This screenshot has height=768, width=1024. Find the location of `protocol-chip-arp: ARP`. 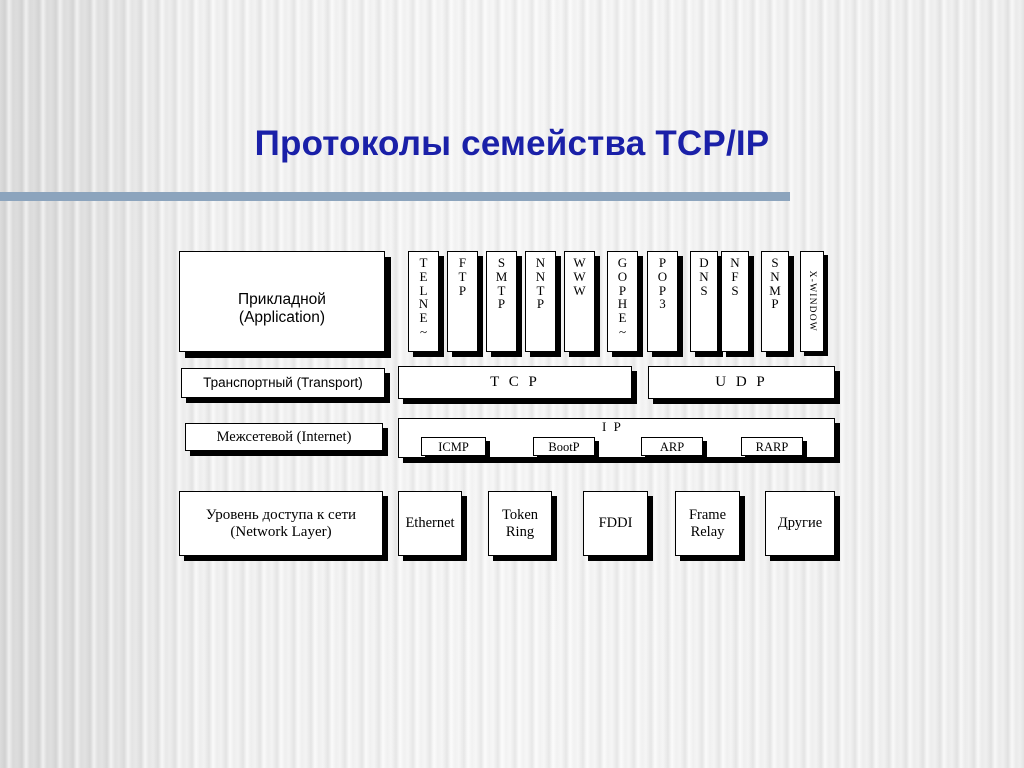

protocol-chip-arp: ARP is located at coordinates (672, 446).